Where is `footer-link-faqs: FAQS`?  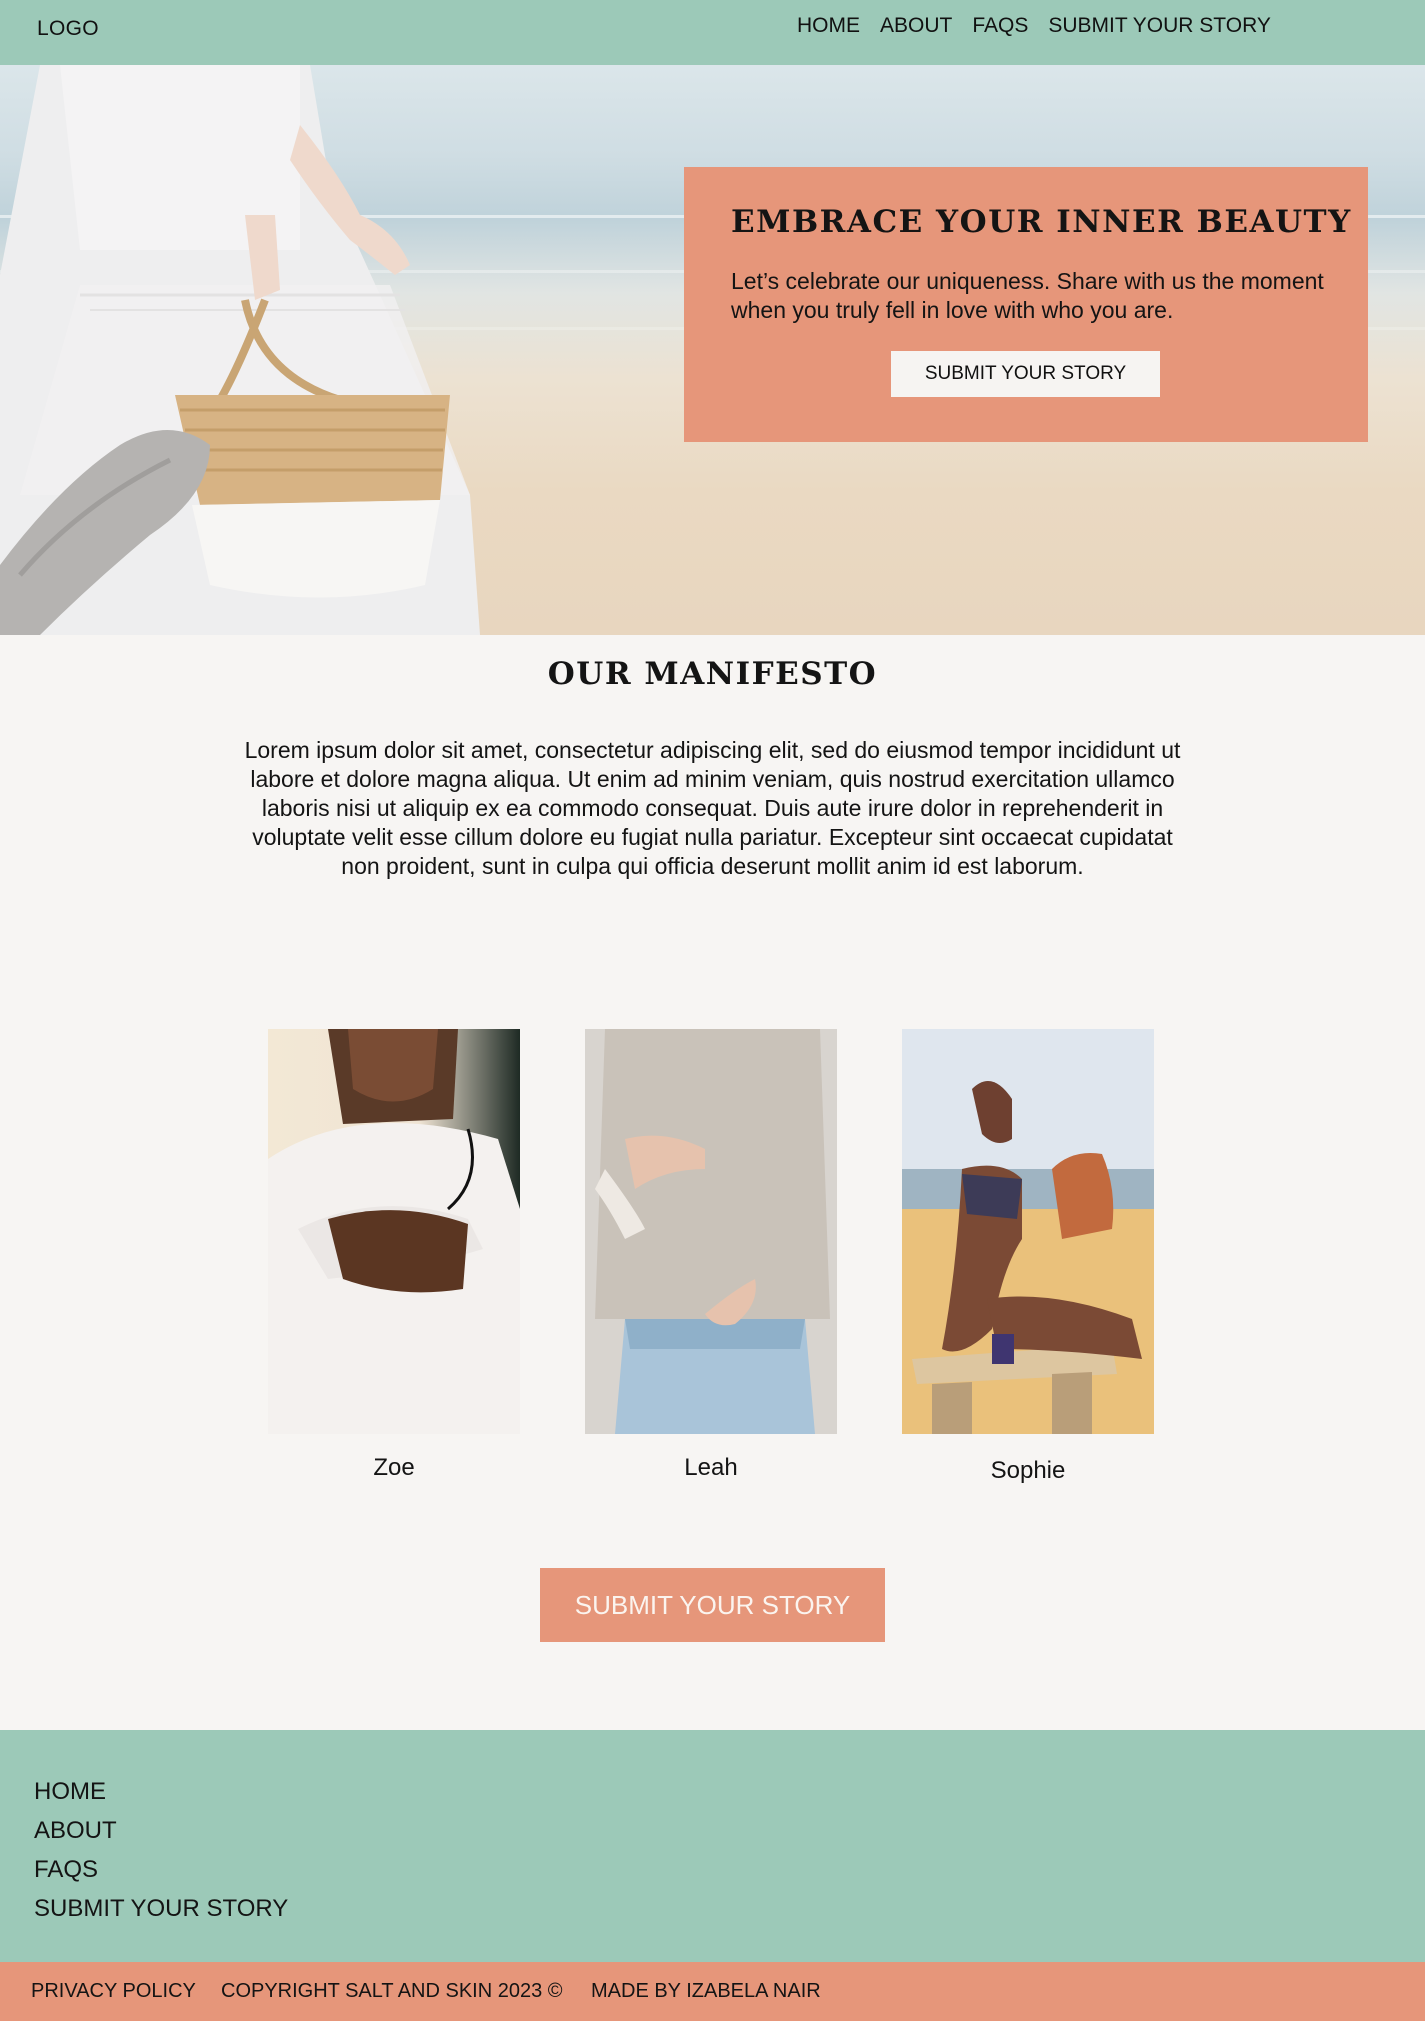
footer-link-faqs: FAQS is located at coordinates (66, 1869).